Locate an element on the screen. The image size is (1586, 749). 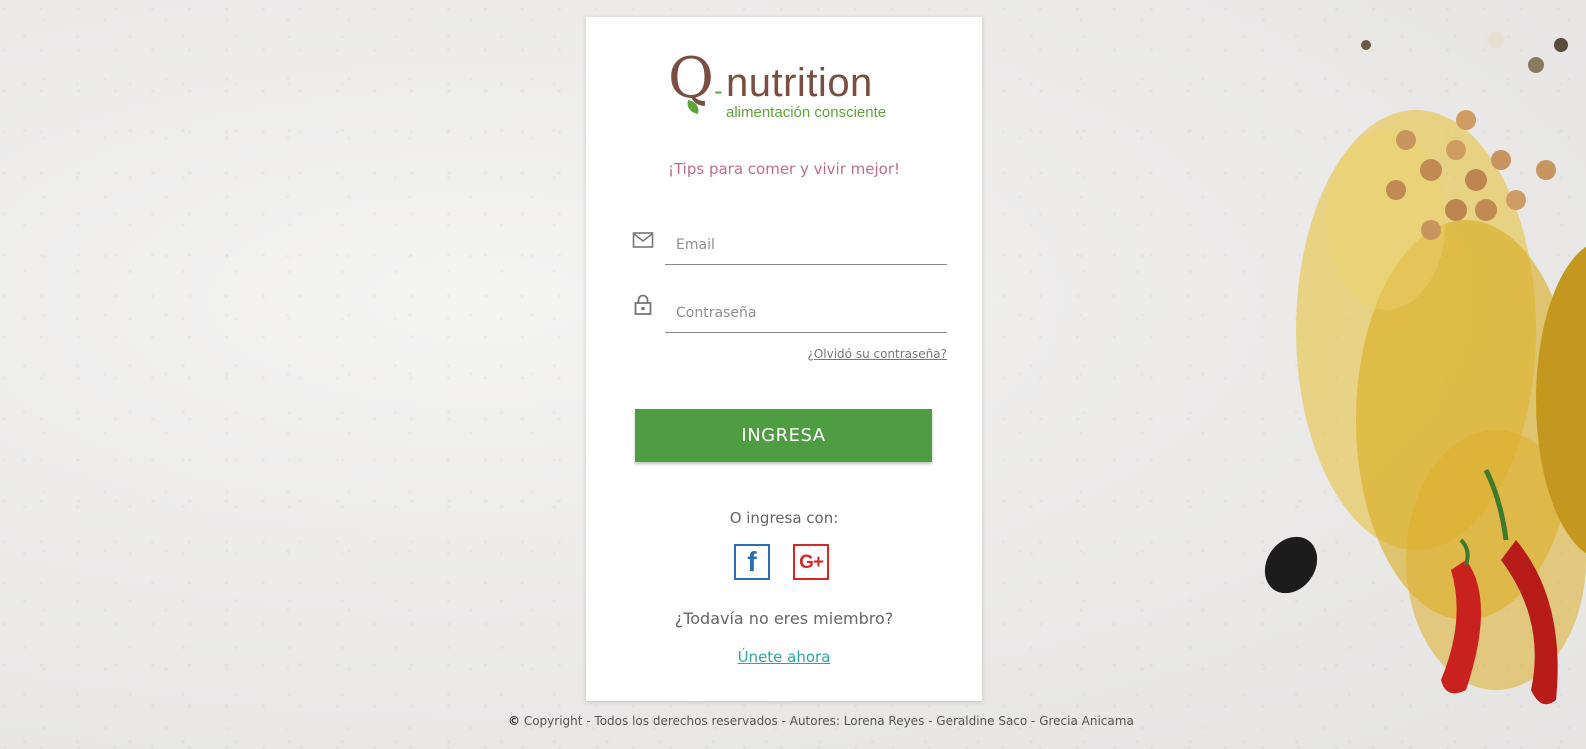
google-plus-icon: G+ is located at coordinates (811, 562).